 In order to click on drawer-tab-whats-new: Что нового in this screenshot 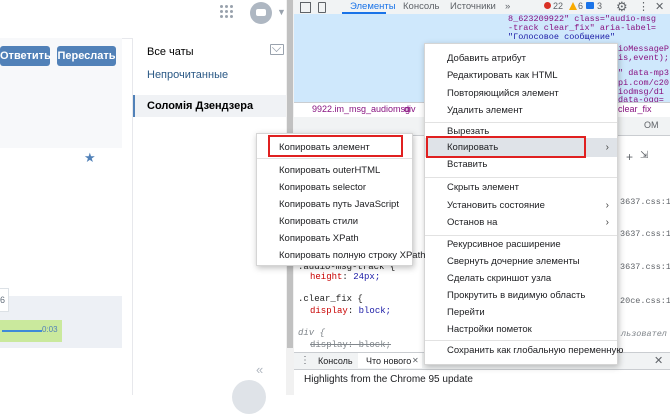, I will do `click(388, 361)`.